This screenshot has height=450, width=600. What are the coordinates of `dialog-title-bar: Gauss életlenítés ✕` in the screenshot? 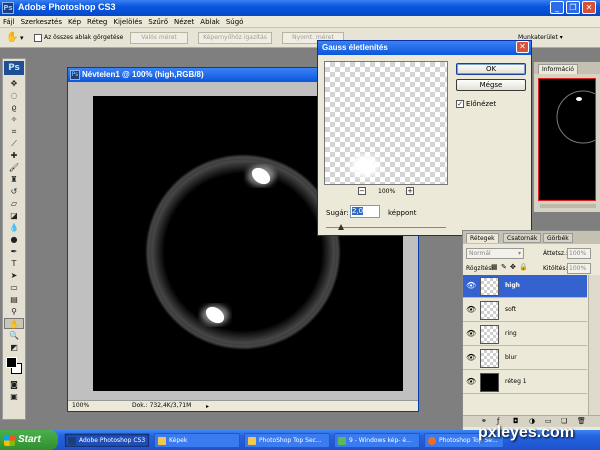 It's located at (424, 48).